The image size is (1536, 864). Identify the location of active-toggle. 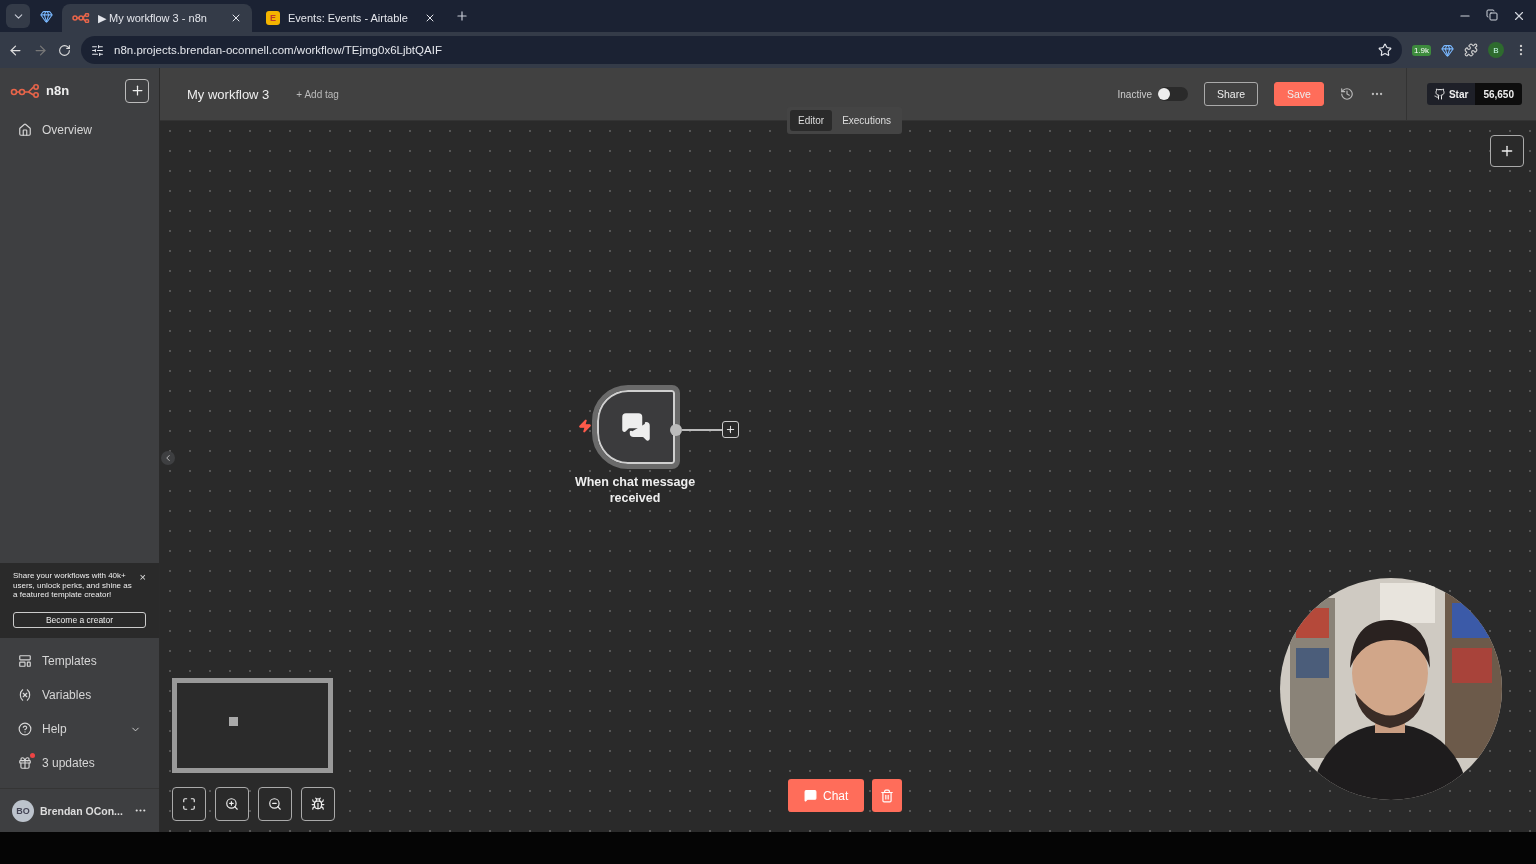
(1173, 94).